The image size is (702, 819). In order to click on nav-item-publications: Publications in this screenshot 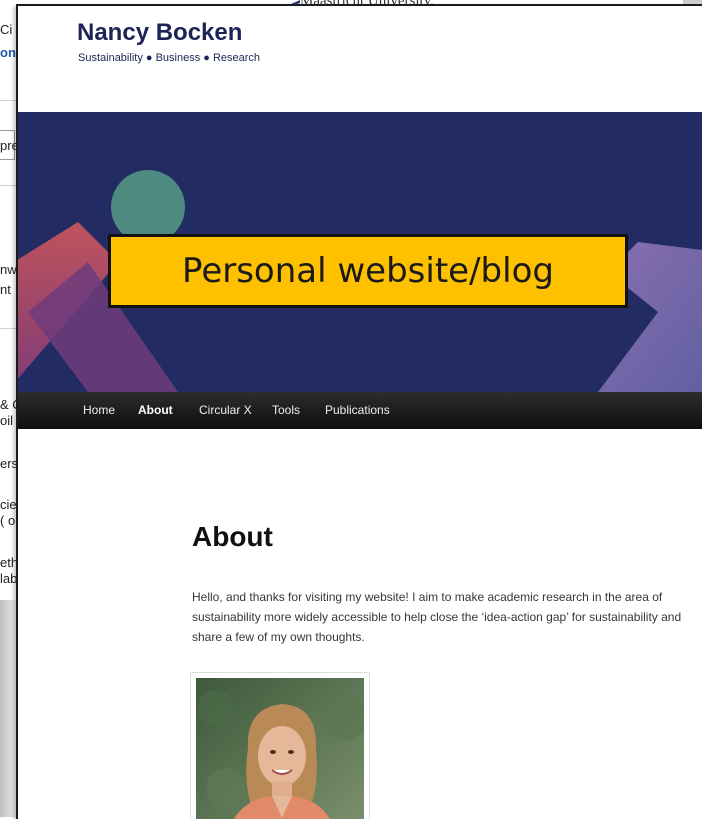, I will do `click(357, 410)`.